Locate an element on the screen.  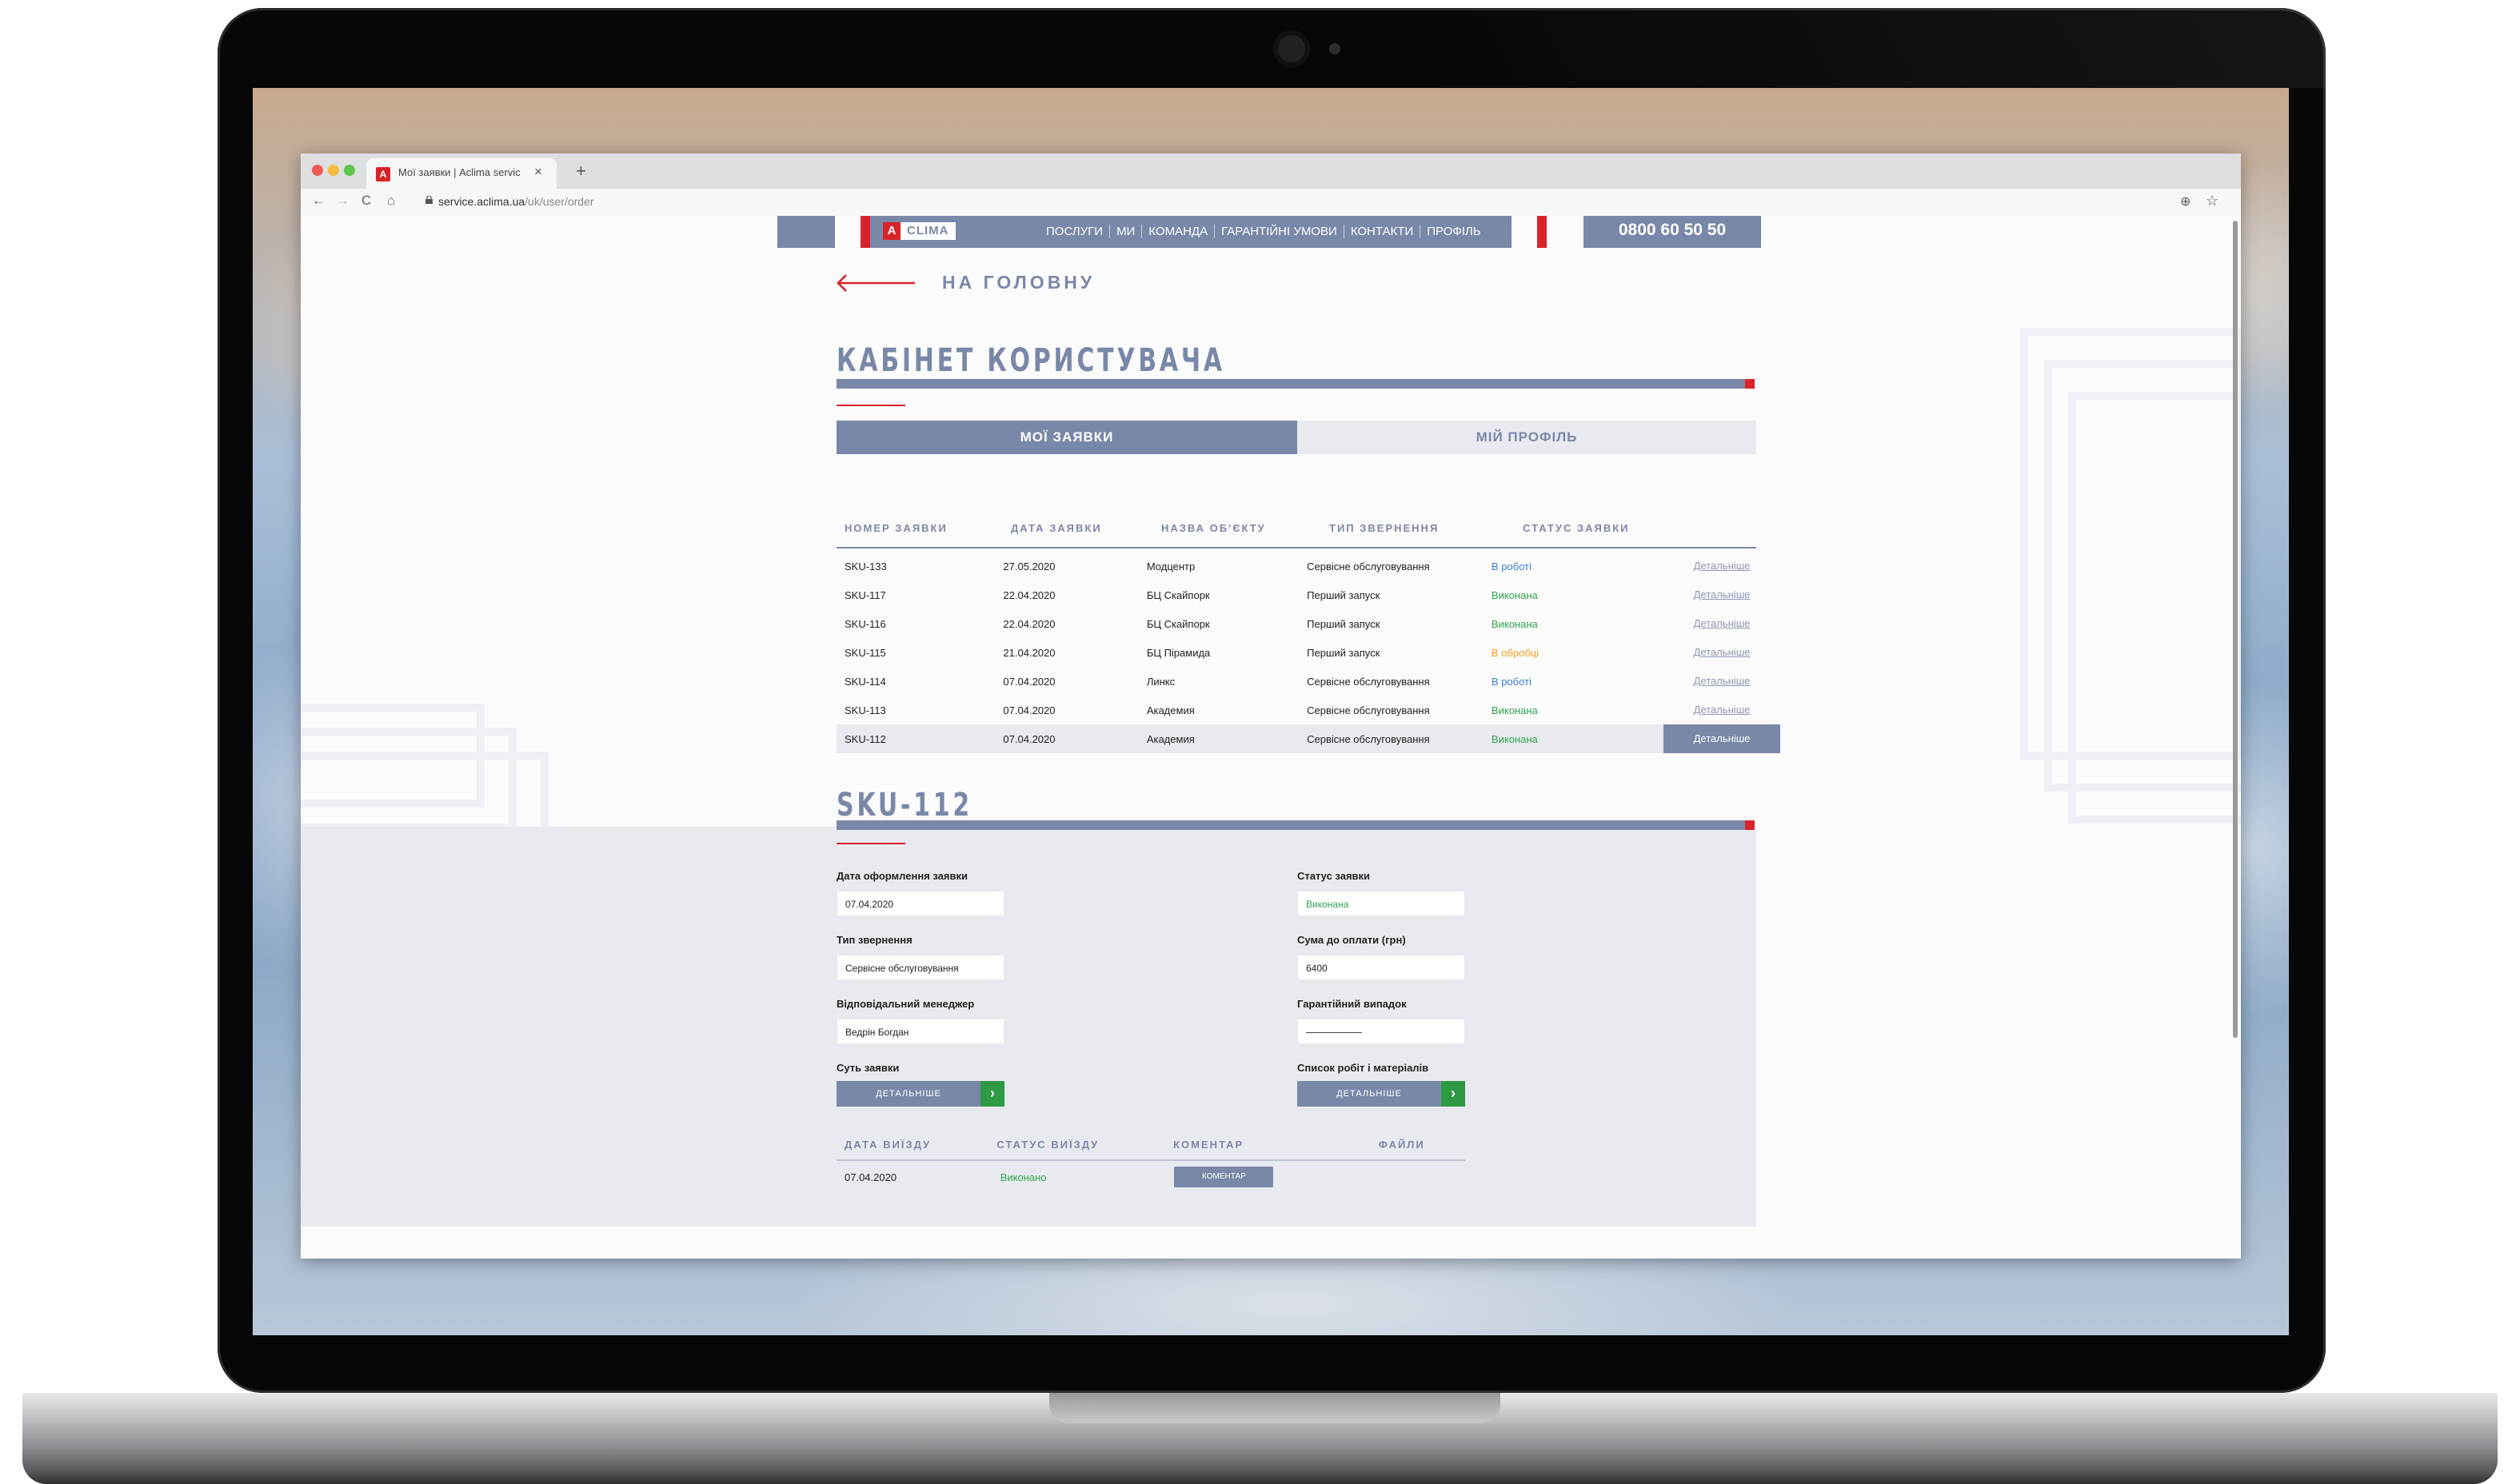
minimize-window-button is located at coordinates (333, 170).